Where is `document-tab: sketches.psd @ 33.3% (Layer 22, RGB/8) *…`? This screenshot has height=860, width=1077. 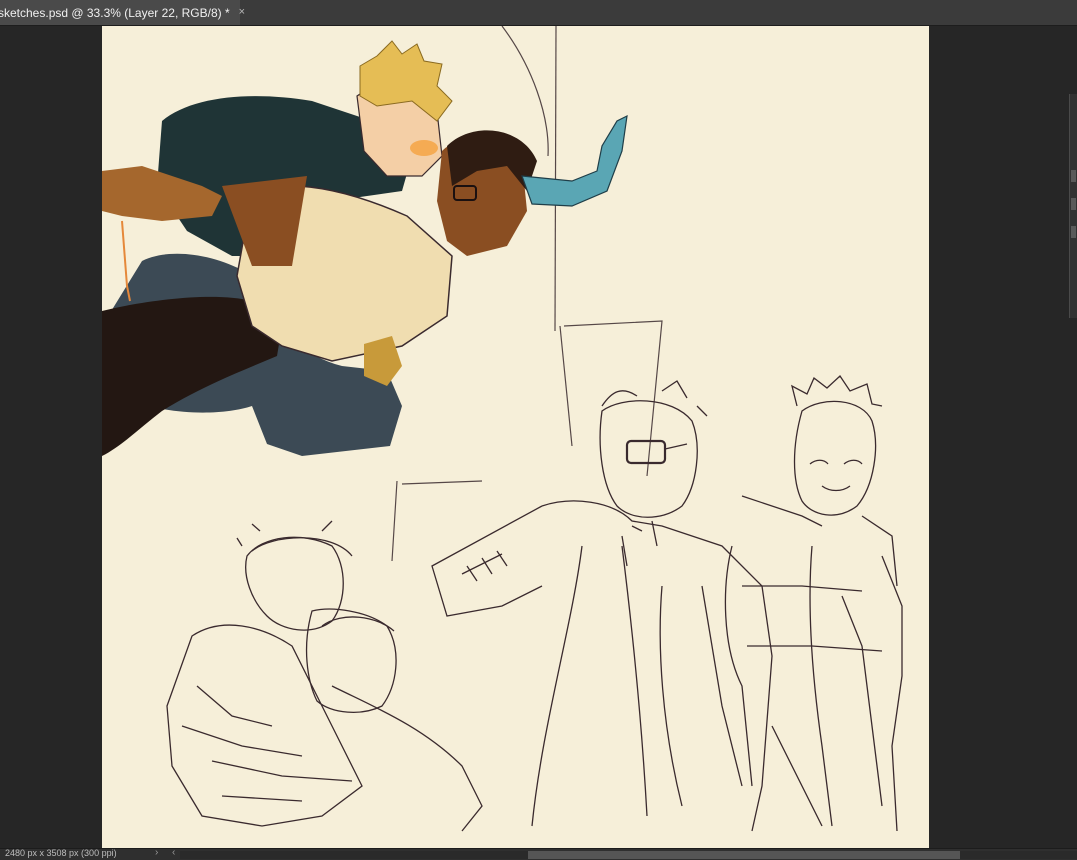
document-tab: sketches.psd @ 33.3% (Layer 22, RGB/8) *… is located at coordinates (122, 12).